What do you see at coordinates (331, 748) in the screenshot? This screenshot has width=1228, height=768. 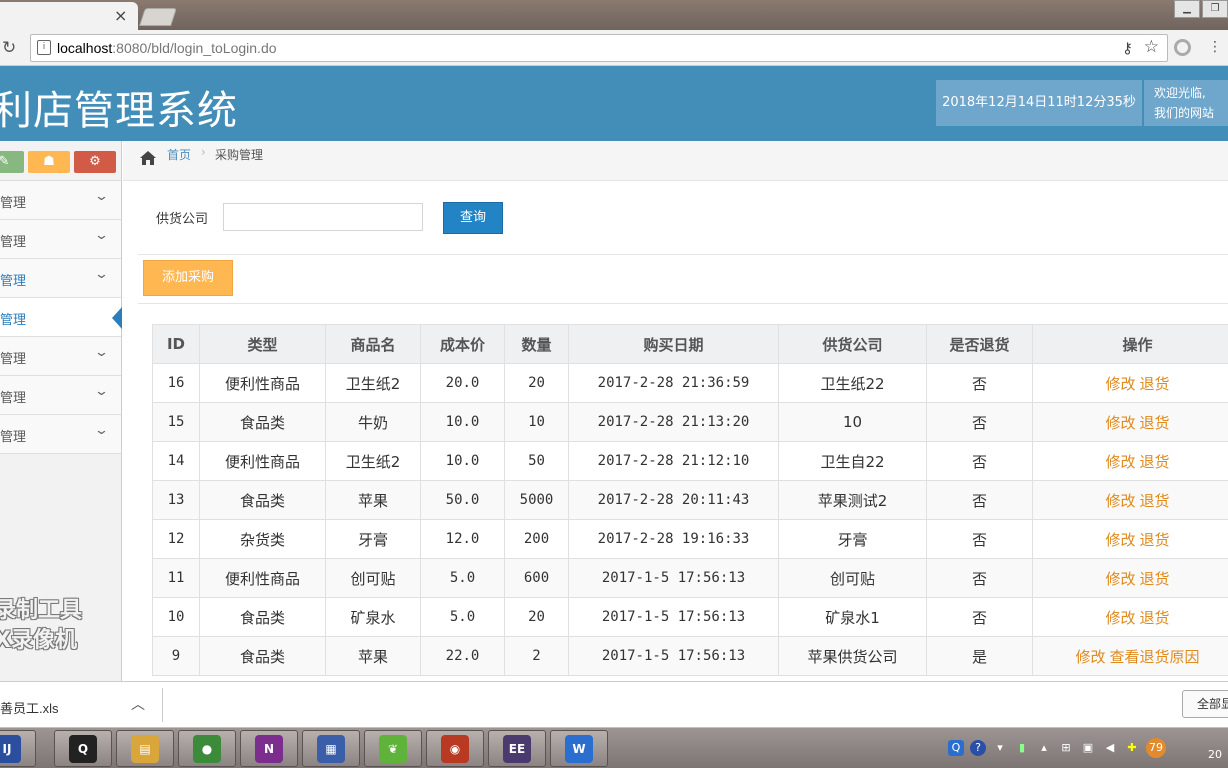 I see `taskbar-app-button: ▦` at bounding box center [331, 748].